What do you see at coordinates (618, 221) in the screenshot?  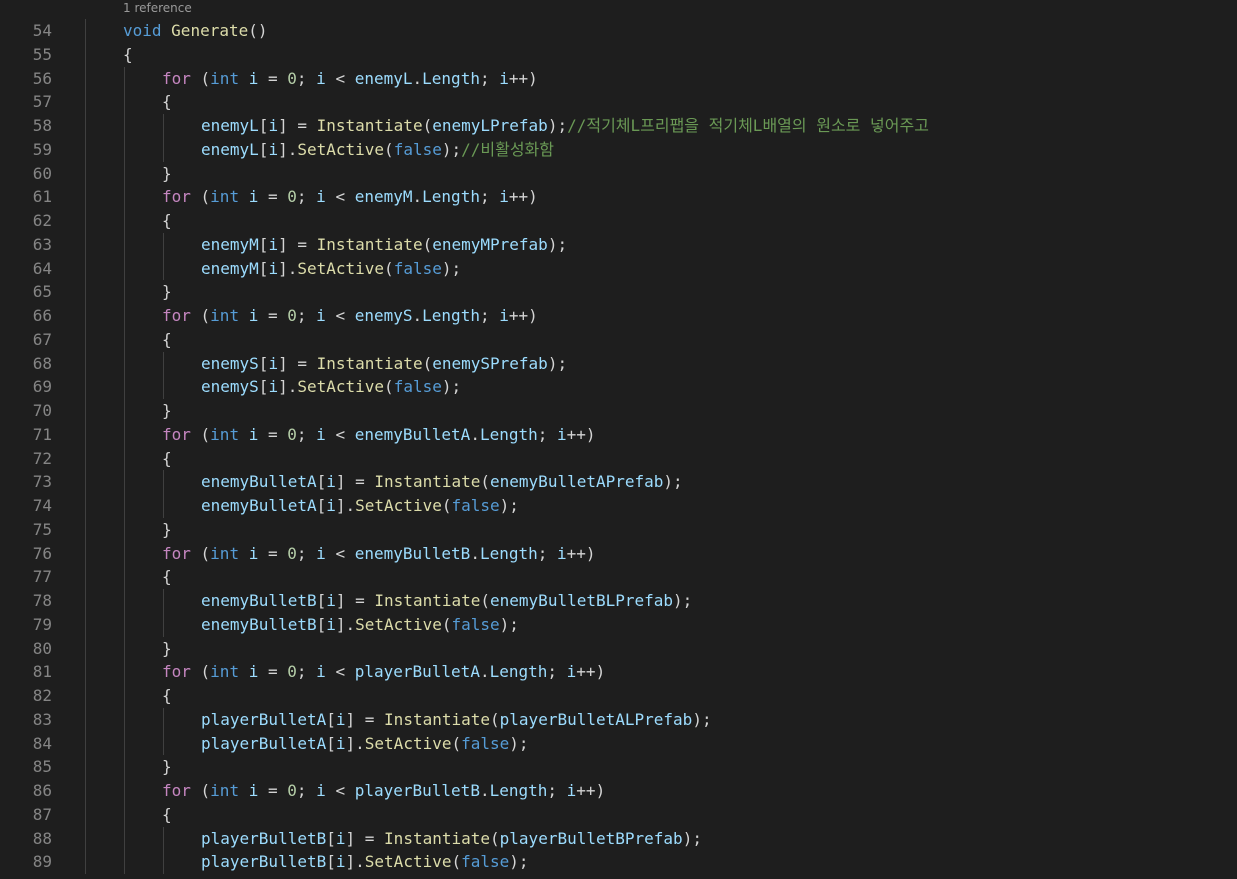 I see `code-line: 62 {` at bounding box center [618, 221].